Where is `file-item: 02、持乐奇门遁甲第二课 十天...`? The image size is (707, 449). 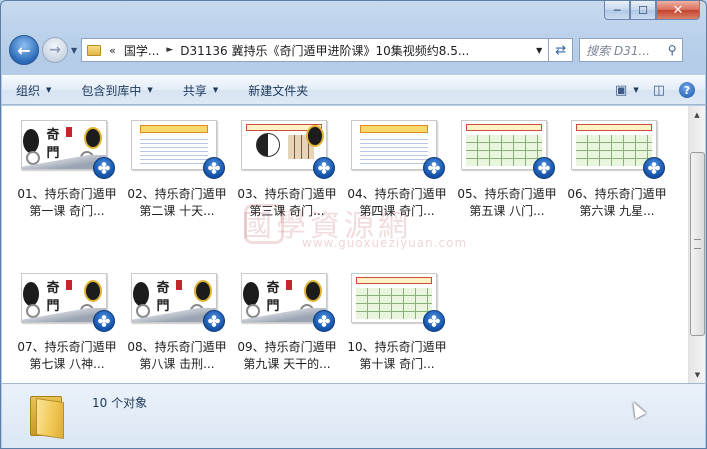 file-item: 02、持乐奇门遁甲第二课 十天... is located at coordinates (177, 192).